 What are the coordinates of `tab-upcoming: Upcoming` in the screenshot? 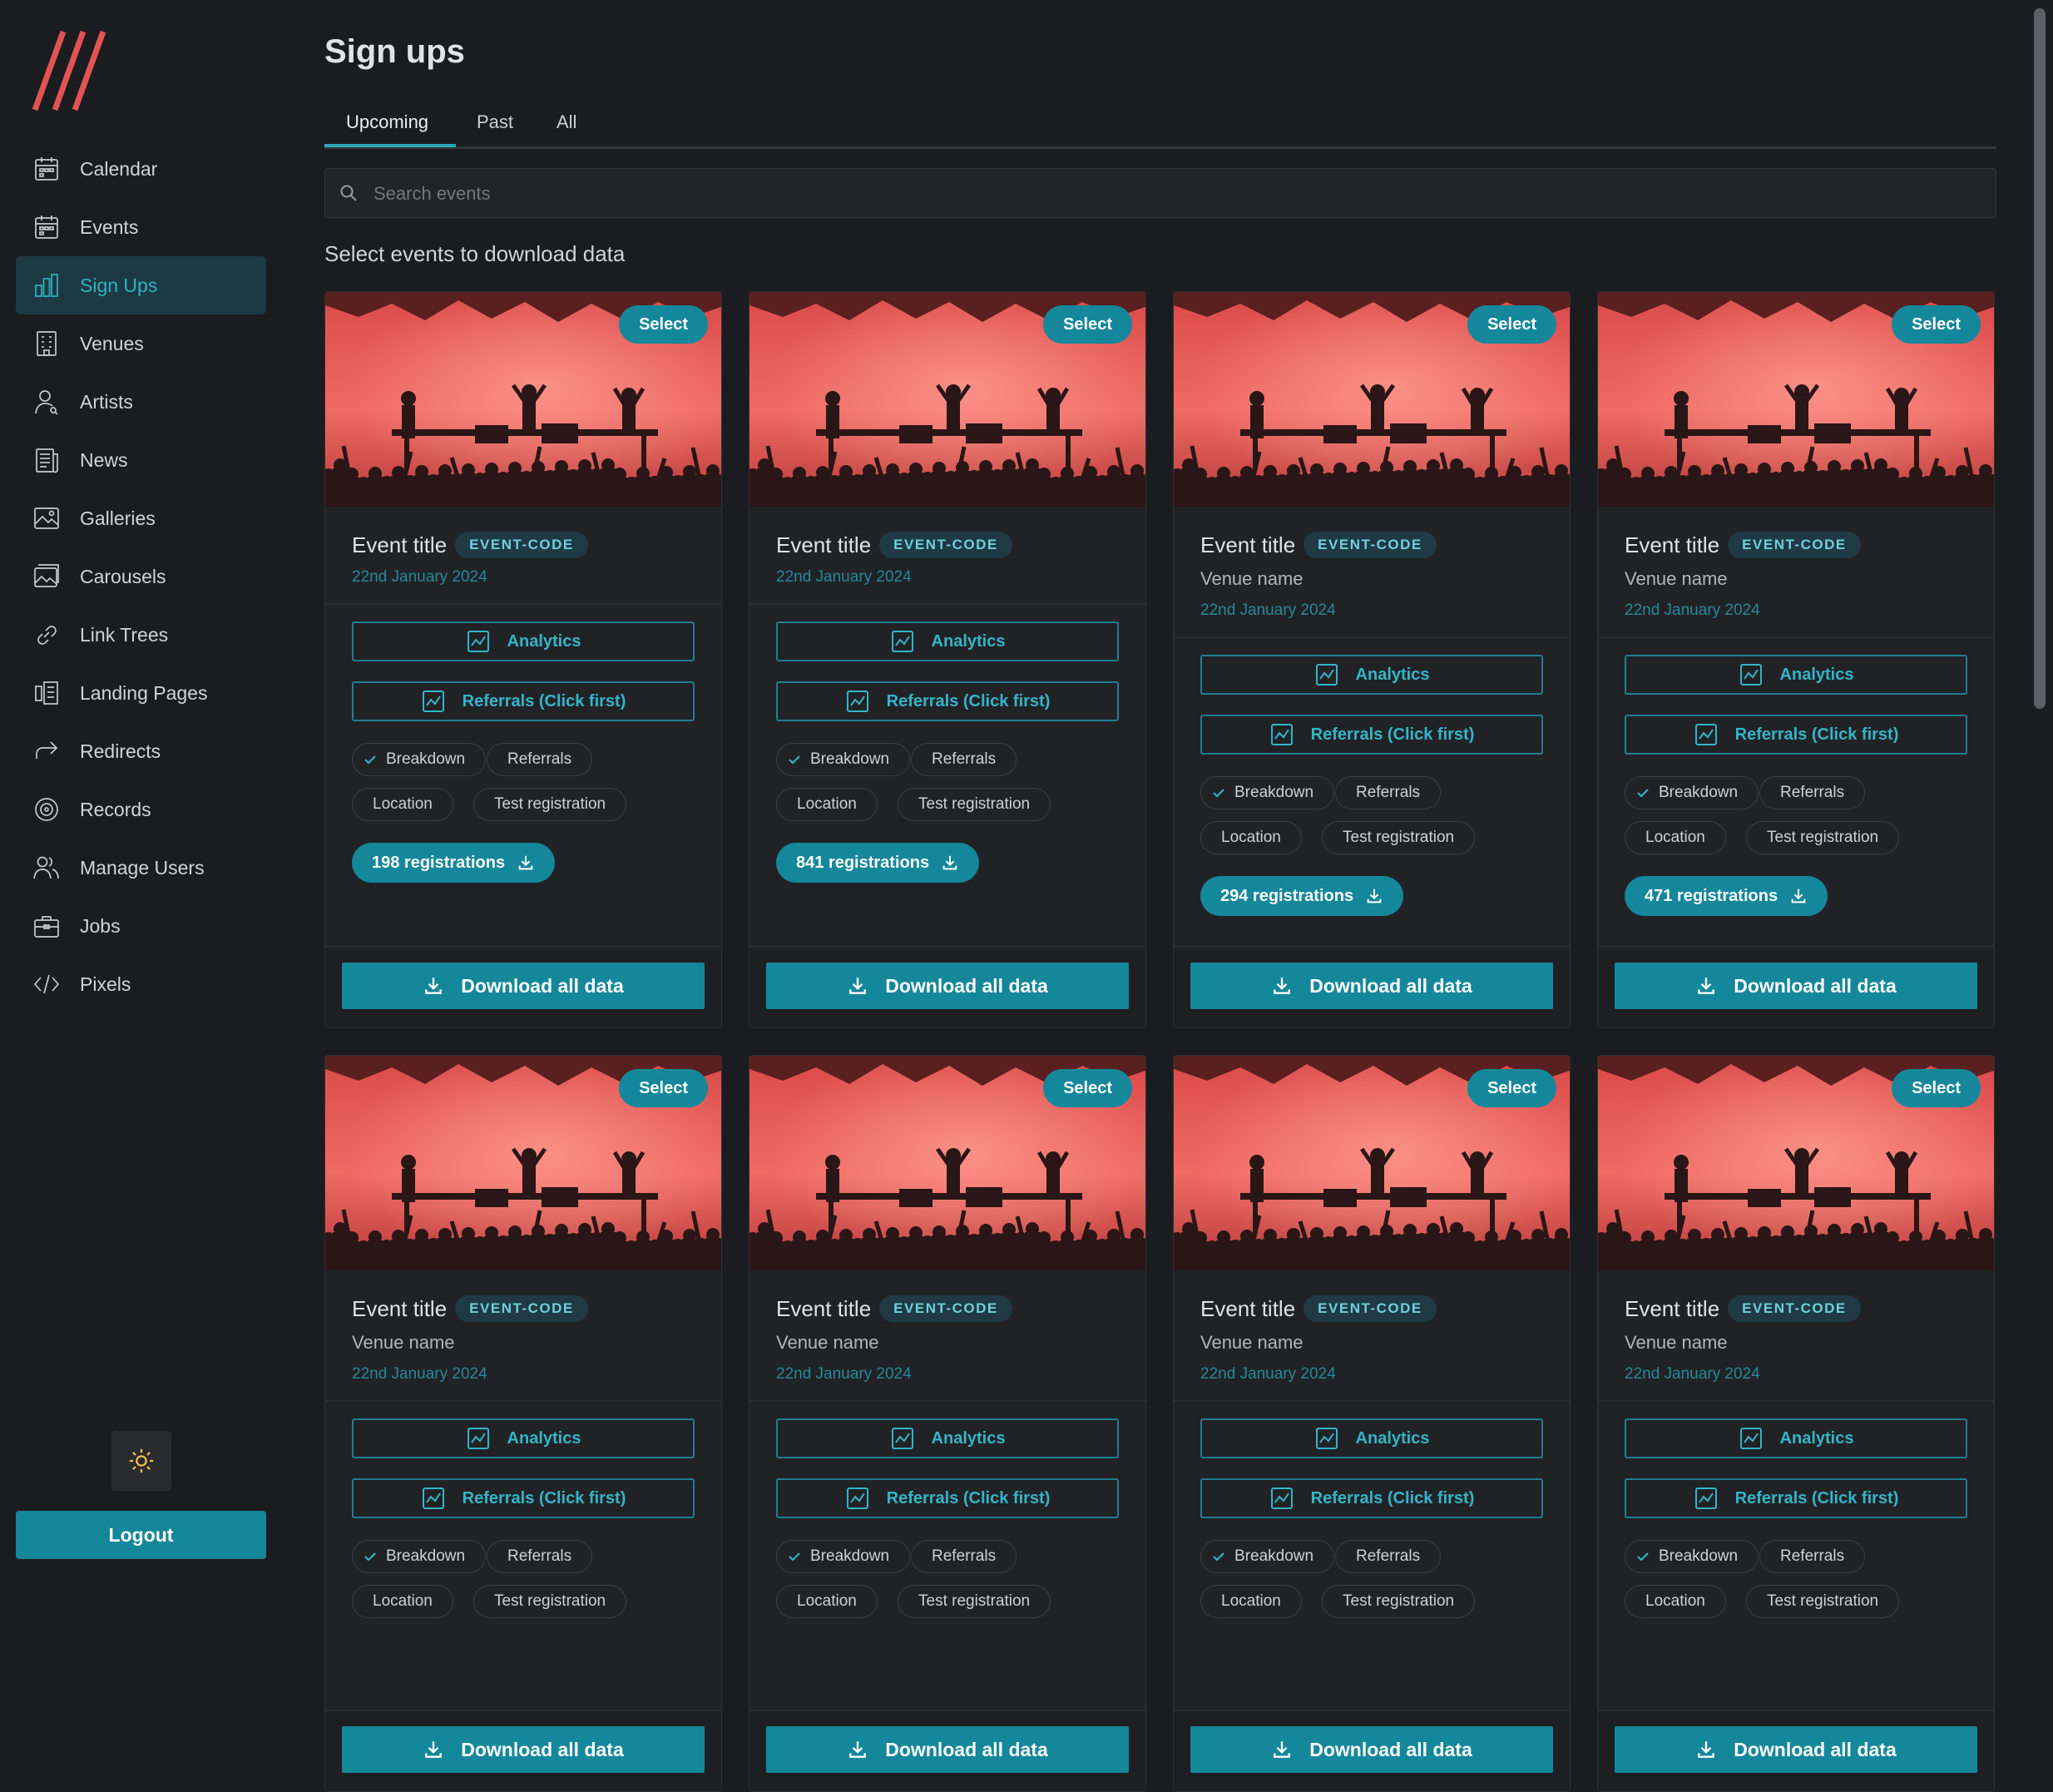 It's located at (387, 122).